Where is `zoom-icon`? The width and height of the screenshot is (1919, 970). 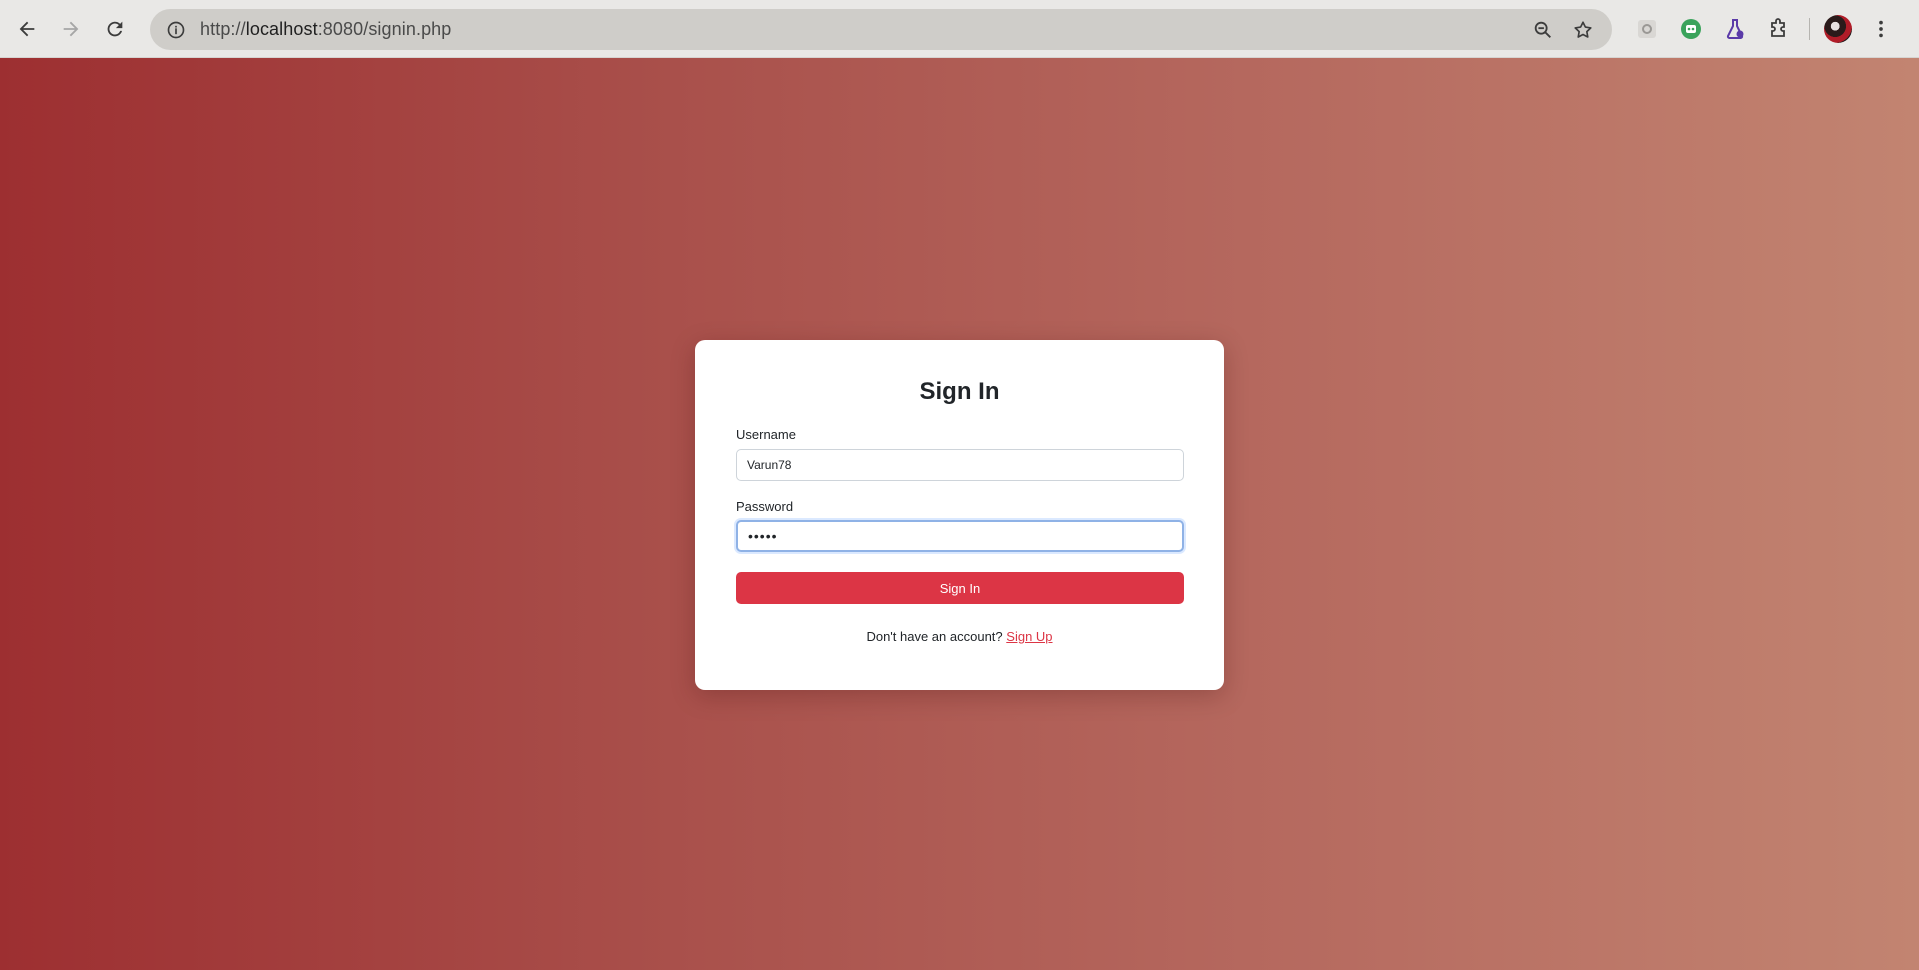 zoom-icon is located at coordinates (1543, 30).